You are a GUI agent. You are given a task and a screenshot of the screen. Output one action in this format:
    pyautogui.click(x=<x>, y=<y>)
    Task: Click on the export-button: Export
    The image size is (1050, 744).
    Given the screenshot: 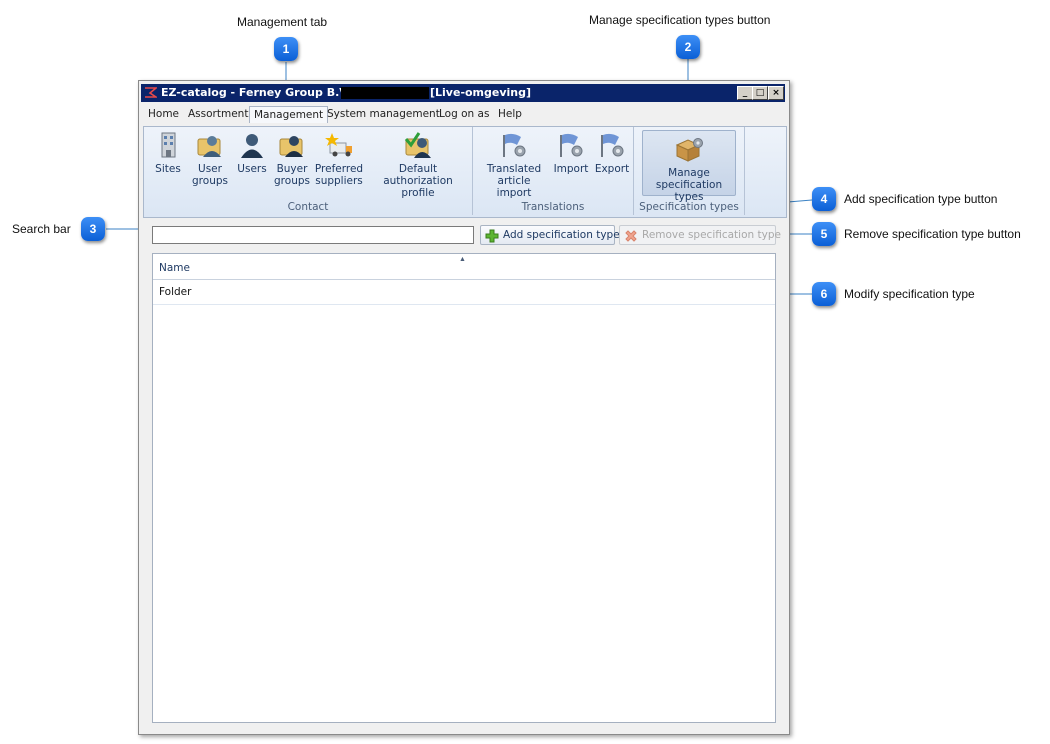 What is the action you would take?
    pyautogui.click(x=612, y=153)
    